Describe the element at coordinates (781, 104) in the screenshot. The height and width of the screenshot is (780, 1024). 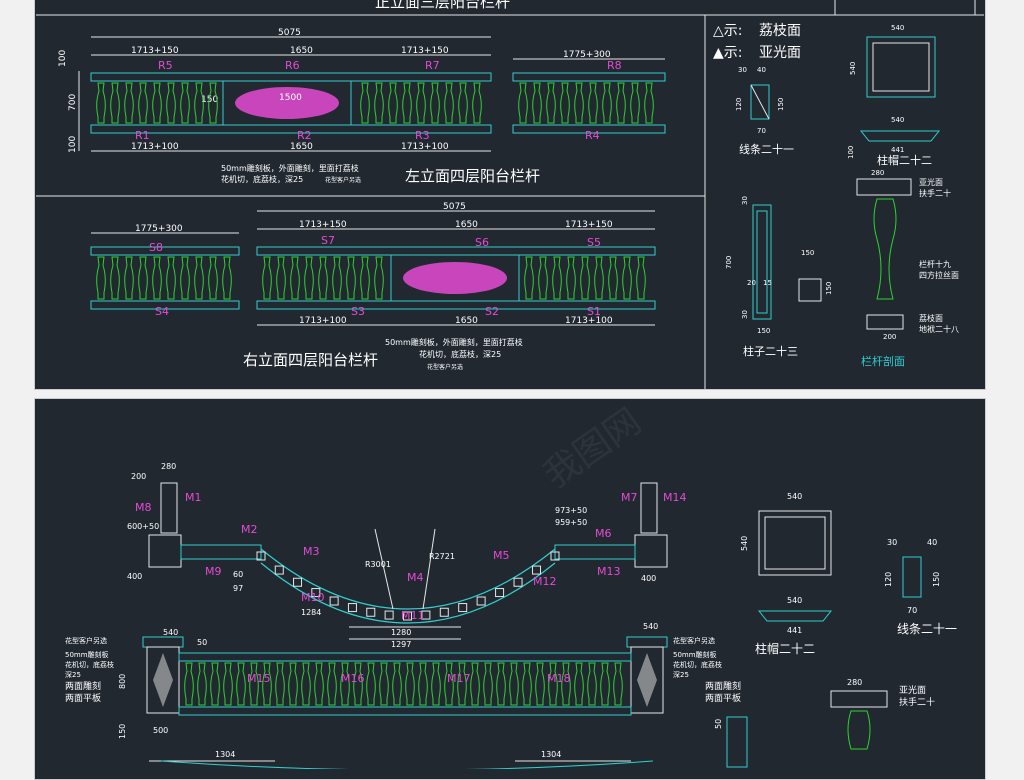
I see `molding-dim-4: 150` at that location.